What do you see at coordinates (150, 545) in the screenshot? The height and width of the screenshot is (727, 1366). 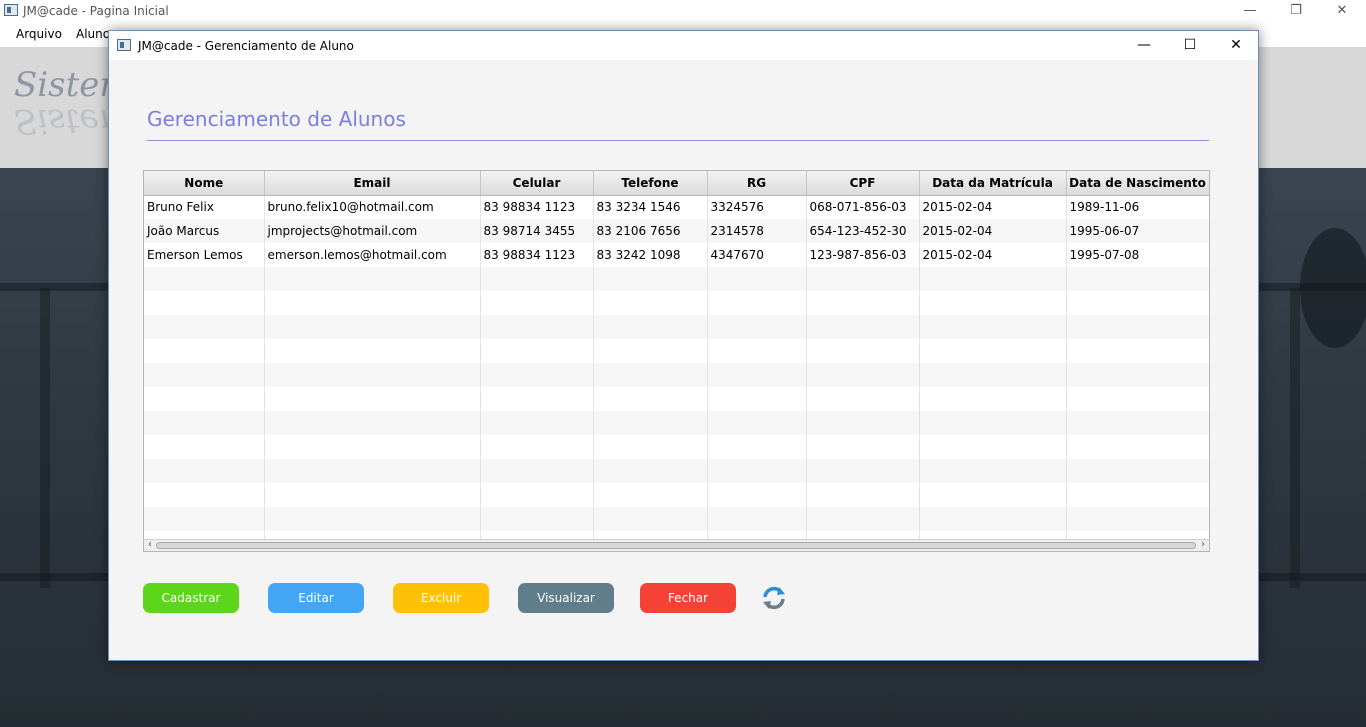 I see `scroll-left-icon: ‹` at bounding box center [150, 545].